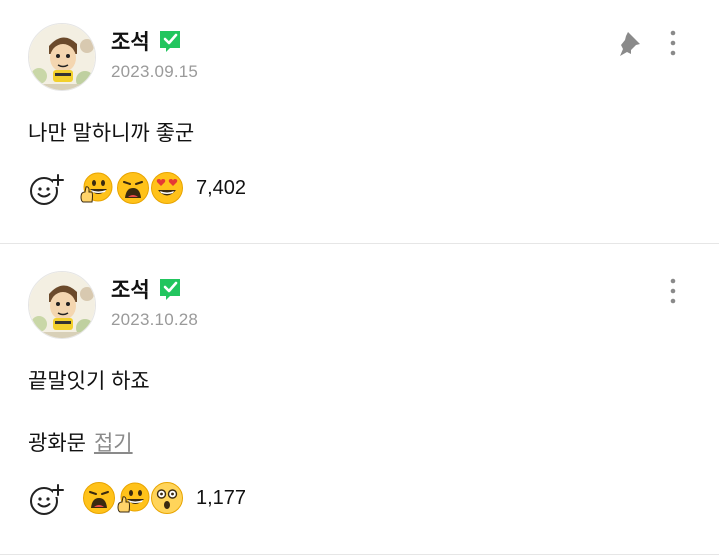 Image resolution: width=719 pixels, height=556 pixels. I want to click on post-text-line-2: 광화문 접기, so click(80, 442).